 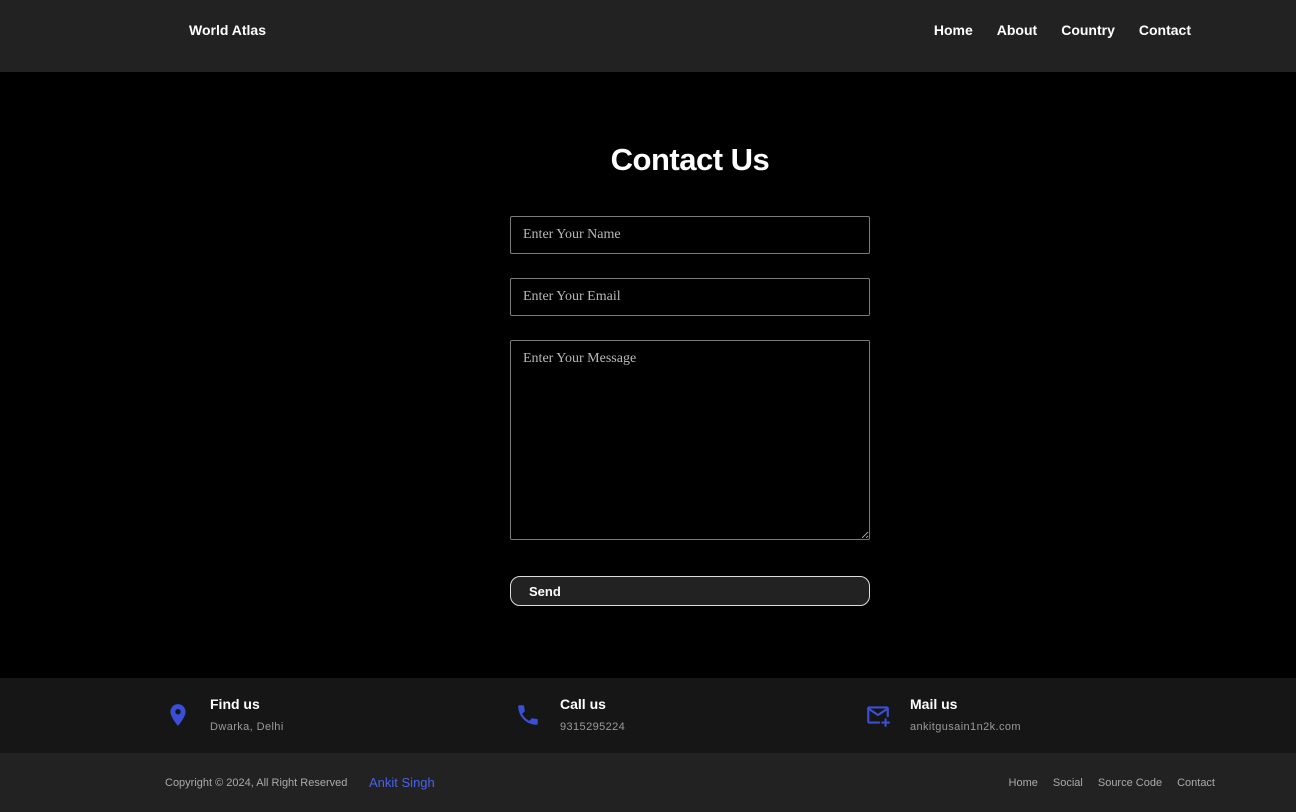 I want to click on footer-social-link: Social, so click(x=1068, y=783).